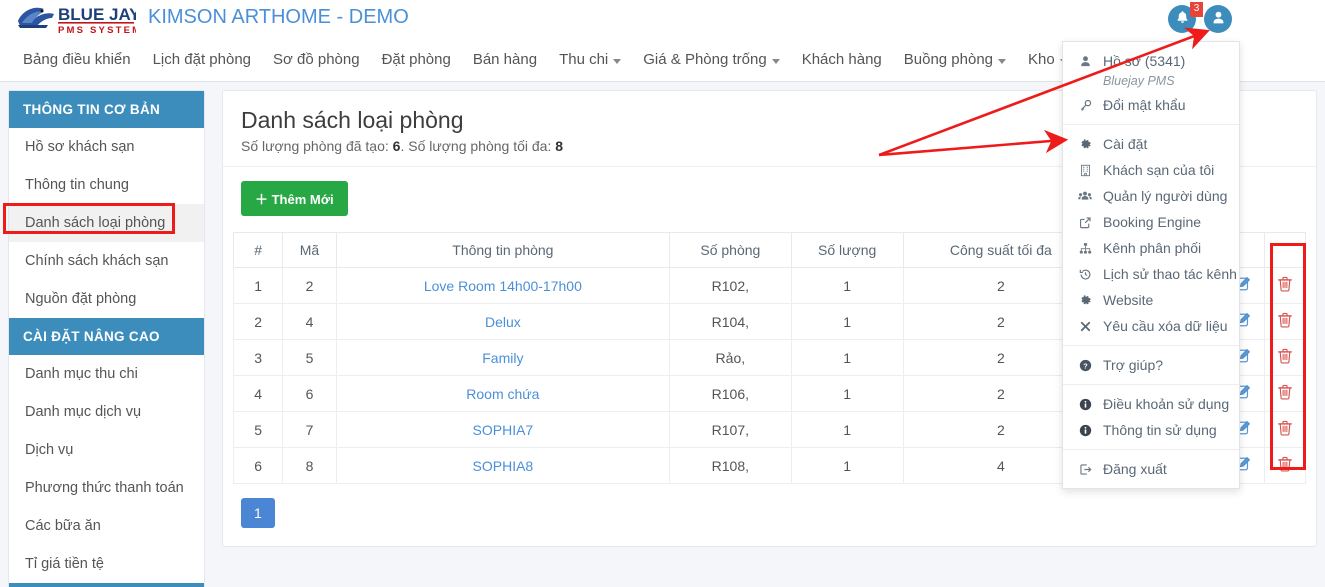  I want to click on row-room-name: Family, so click(502, 357).